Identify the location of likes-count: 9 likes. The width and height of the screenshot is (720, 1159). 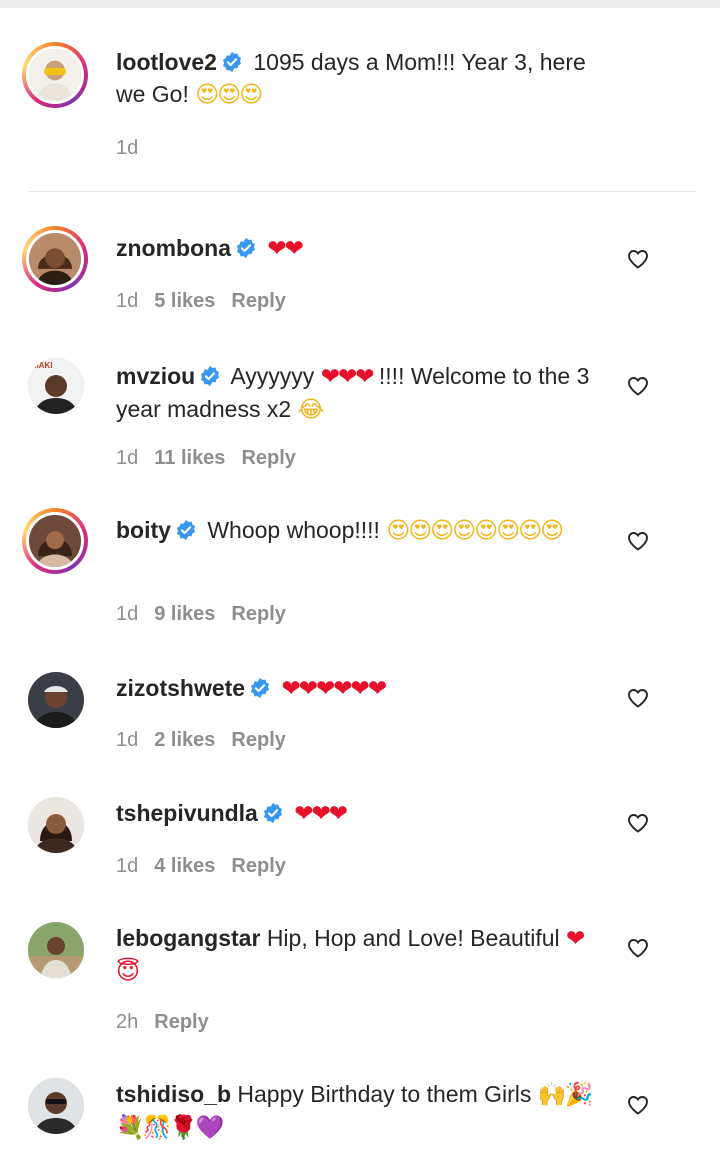
(184, 614).